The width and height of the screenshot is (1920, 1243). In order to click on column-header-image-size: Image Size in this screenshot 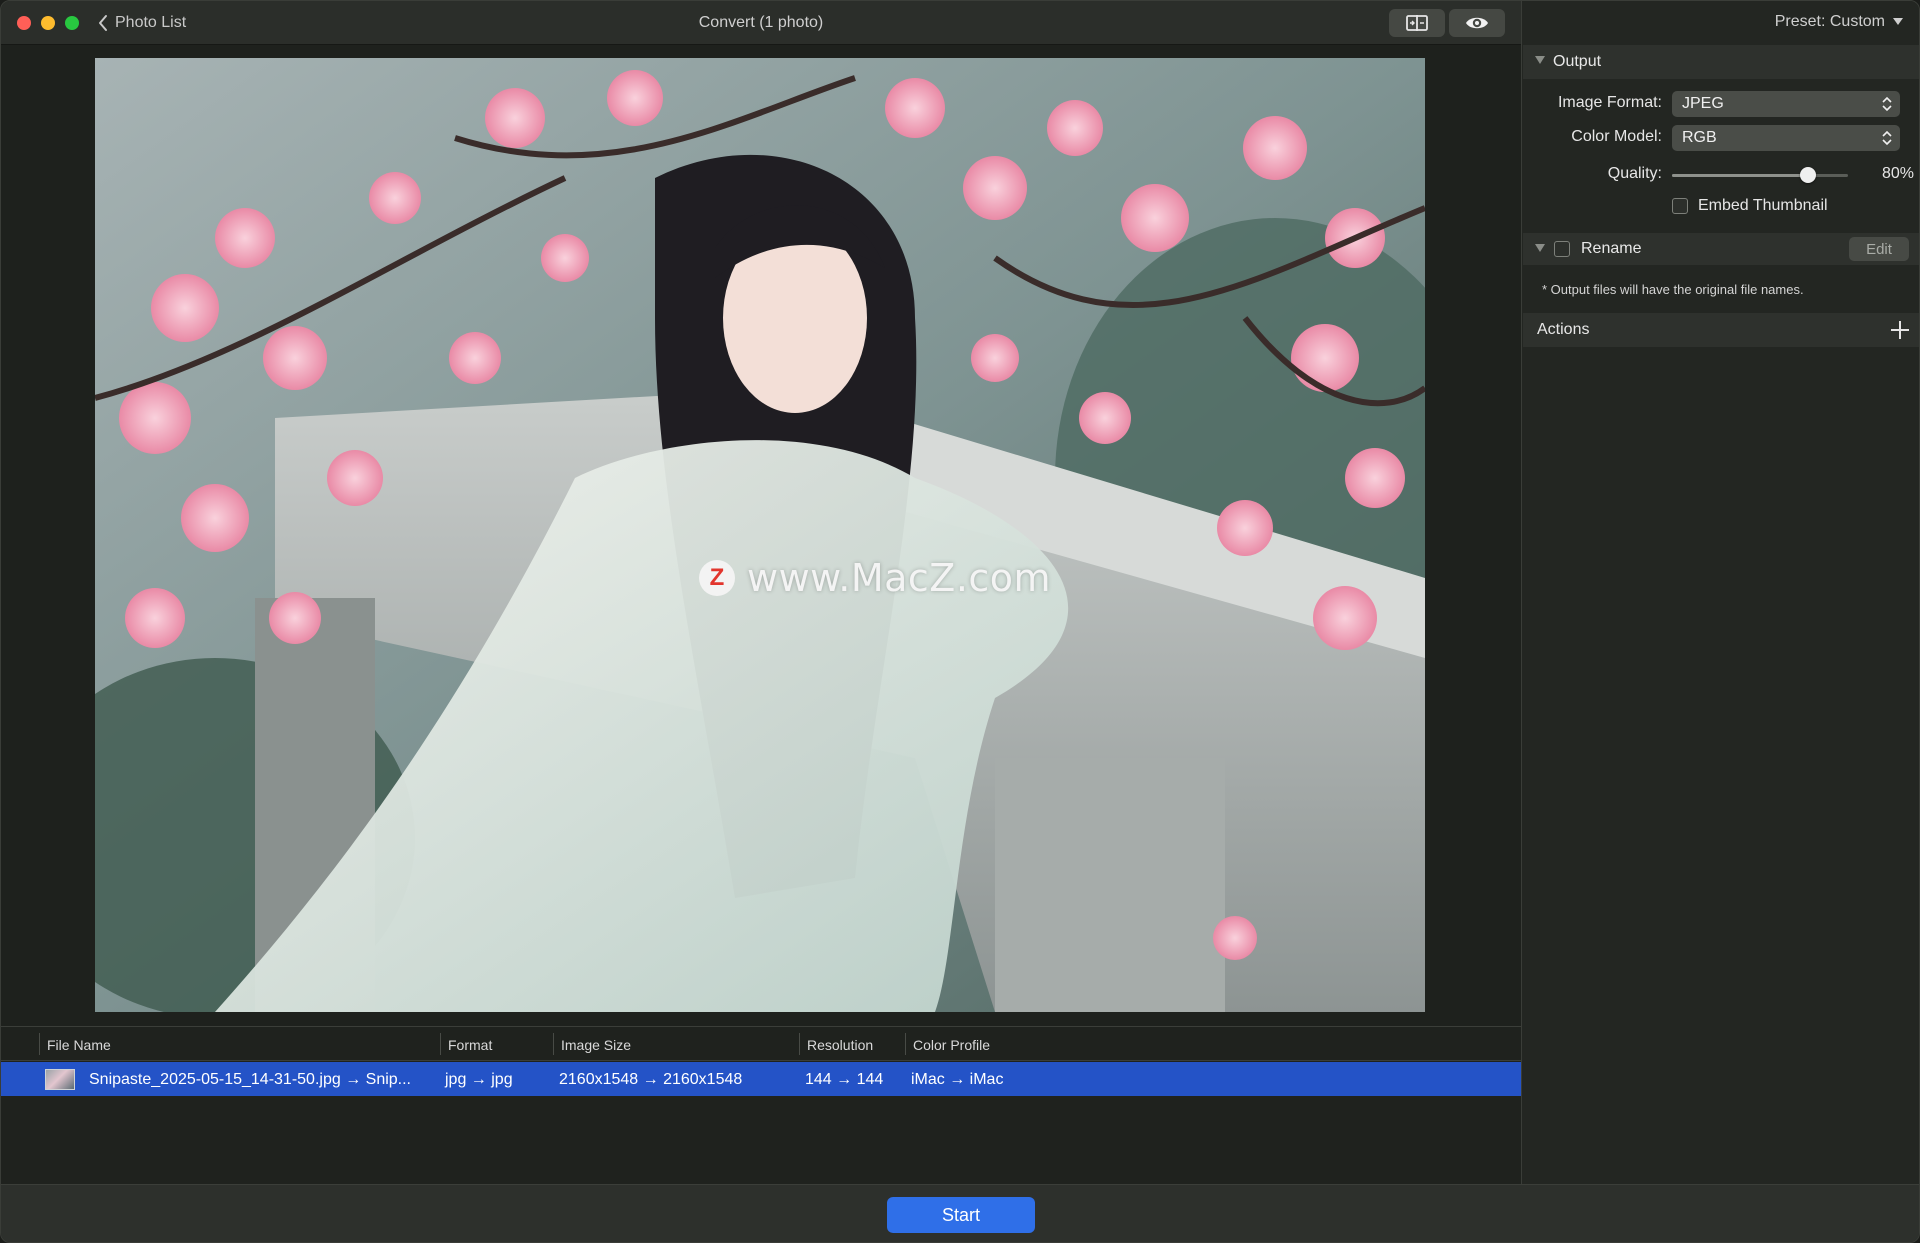, I will do `click(596, 1045)`.